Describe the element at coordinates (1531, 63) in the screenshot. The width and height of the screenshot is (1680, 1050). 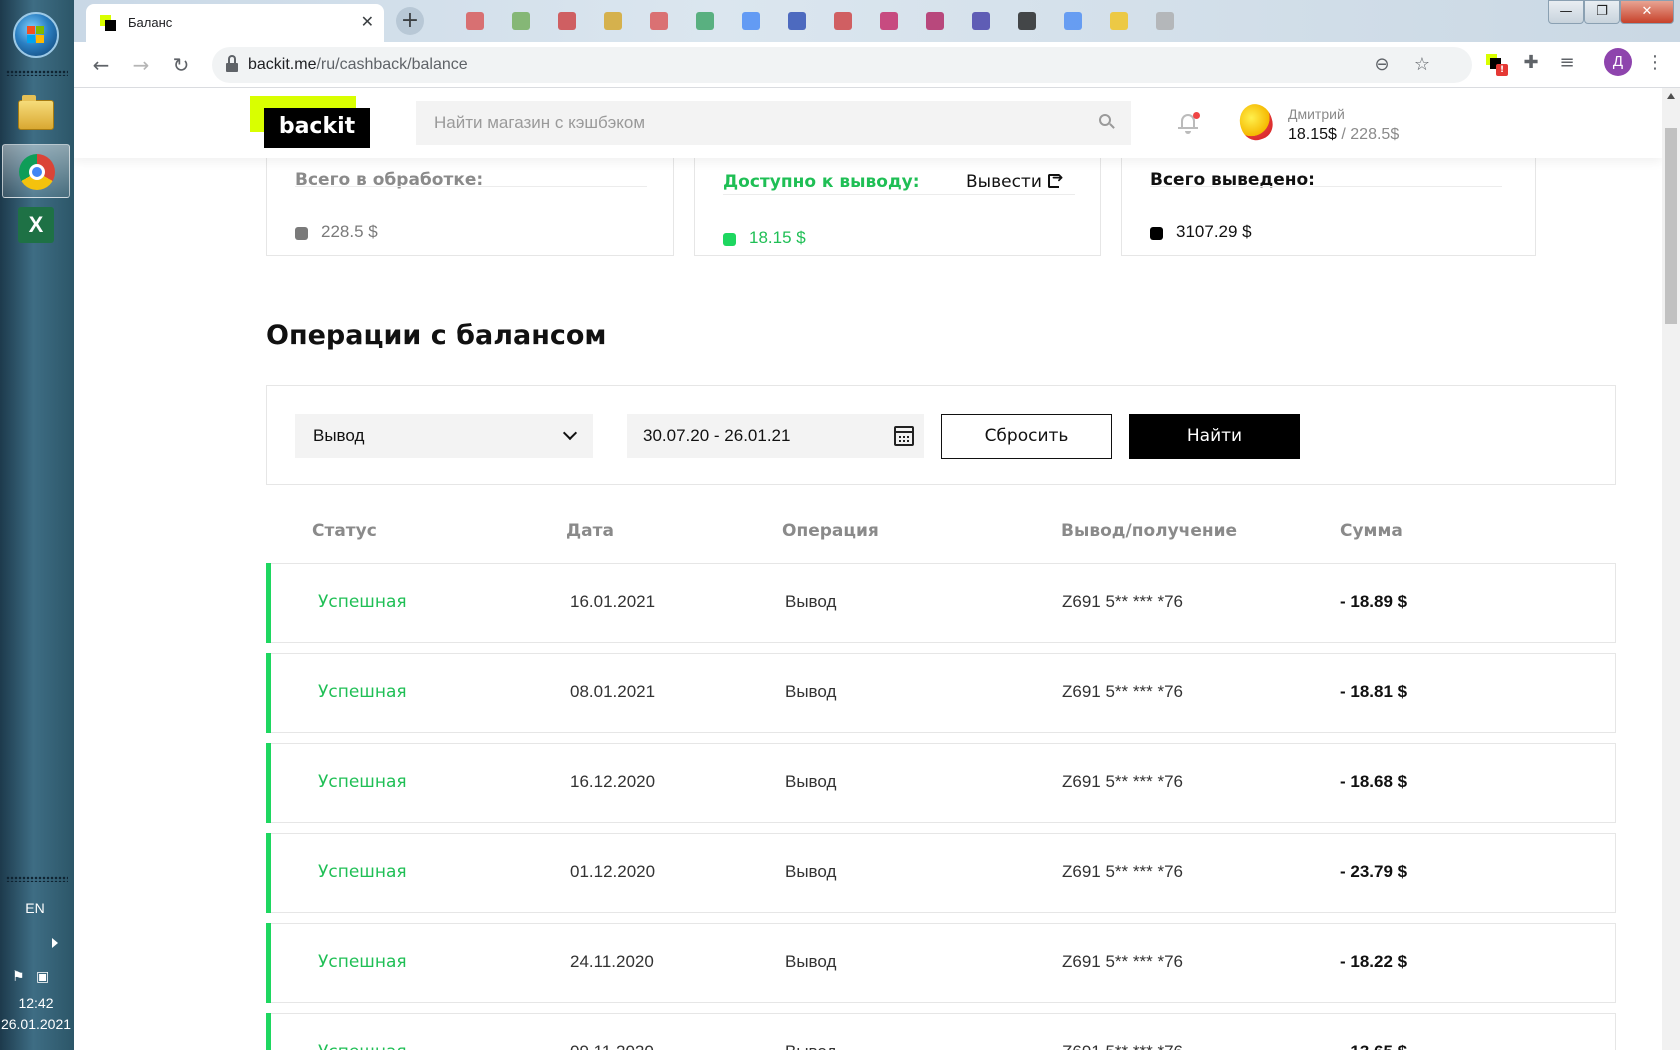
I see `extensions-puzzle-icon: ✚` at that location.